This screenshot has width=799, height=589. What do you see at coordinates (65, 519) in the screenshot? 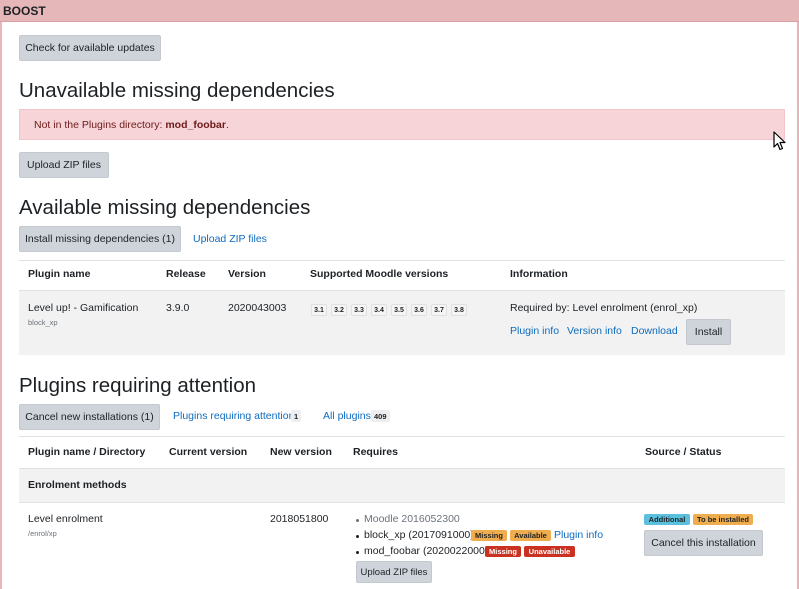
I see `attention-plugin-name: Level enrolment` at bounding box center [65, 519].